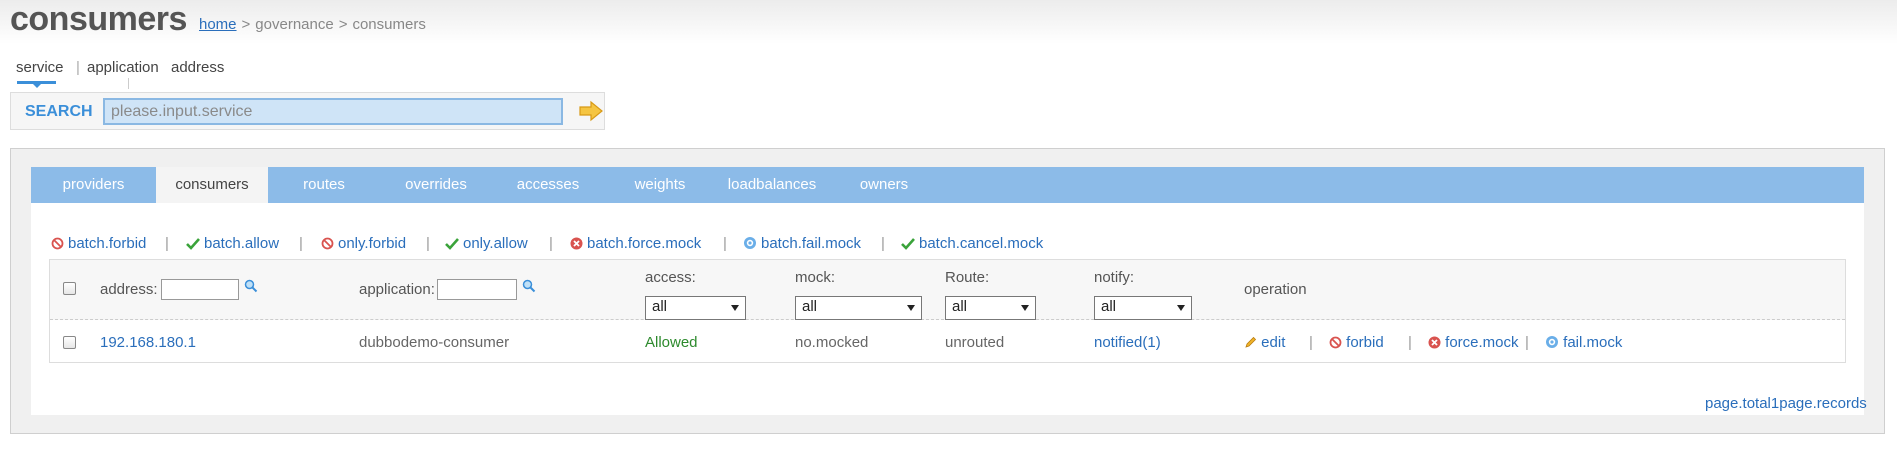 The width and height of the screenshot is (1897, 450). What do you see at coordinates (495, 243) in the screenshot?
I see `only-allow-label: only.allow` at bounding box center [495, 243].